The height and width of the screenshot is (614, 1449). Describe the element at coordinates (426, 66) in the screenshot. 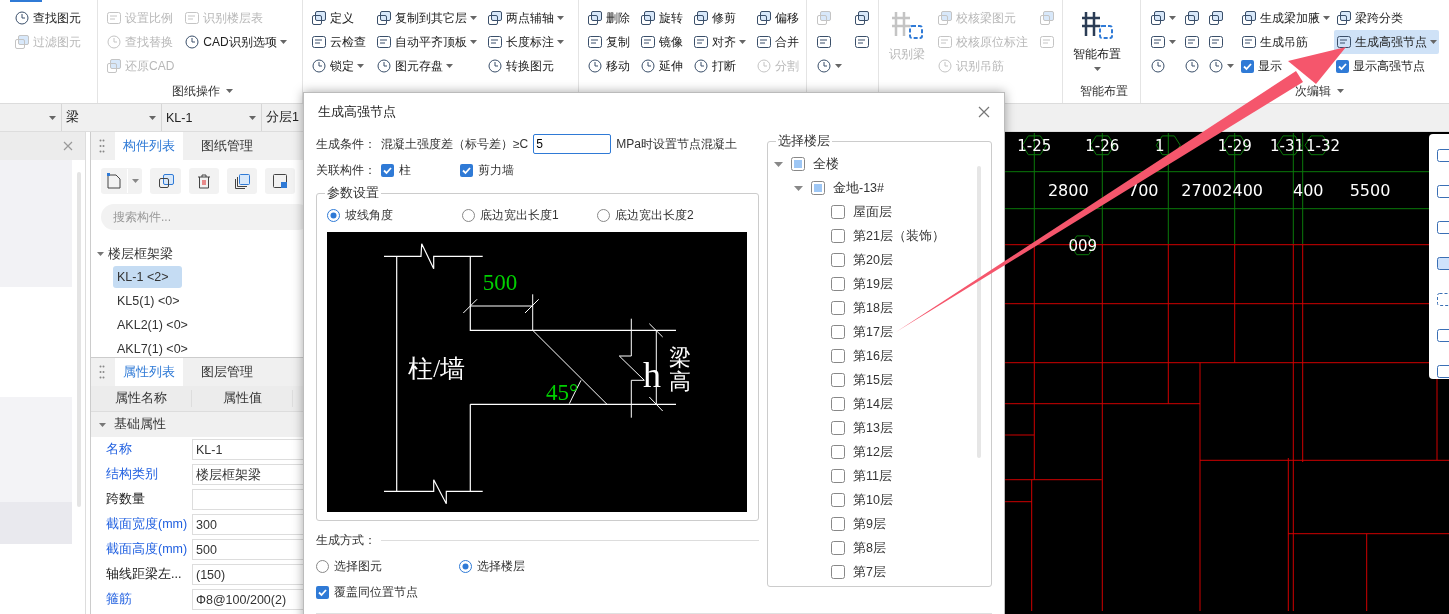

I see `toolbar-button: 图元存盘` at that location.